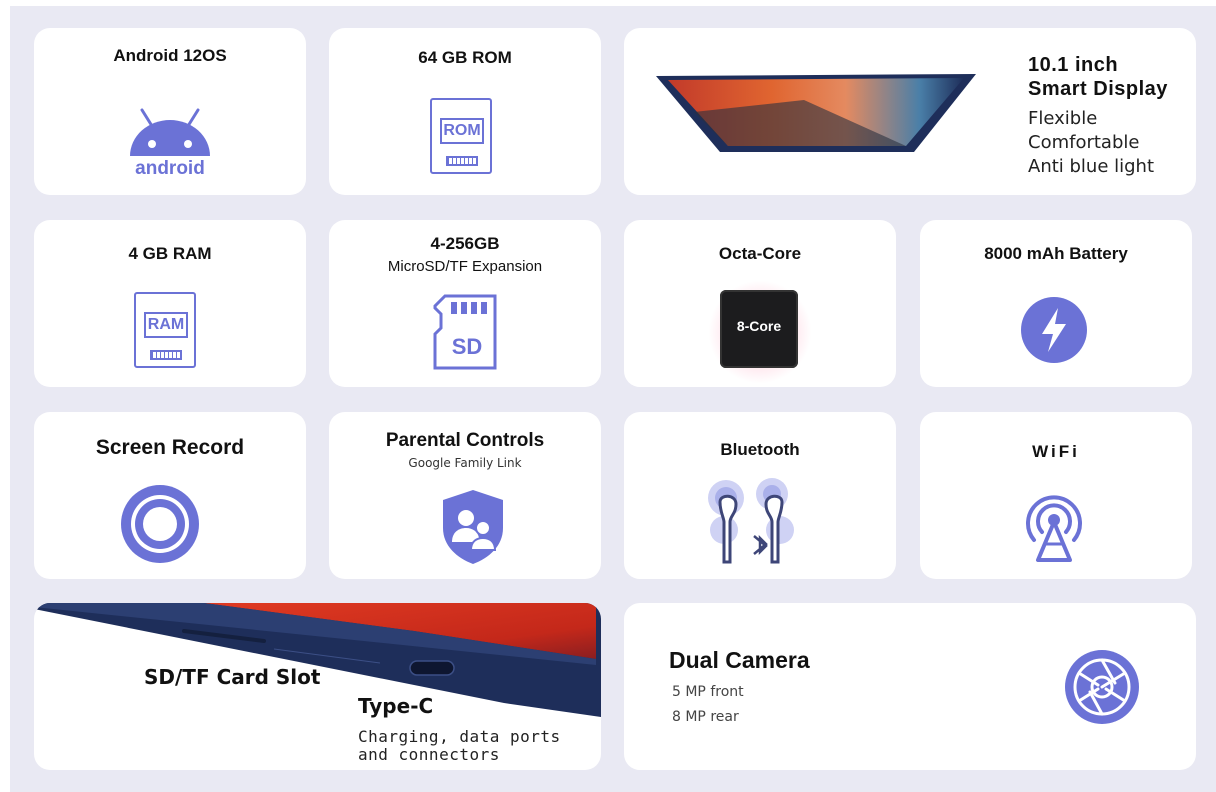  I want to click on record-icon, so click(160, 524).